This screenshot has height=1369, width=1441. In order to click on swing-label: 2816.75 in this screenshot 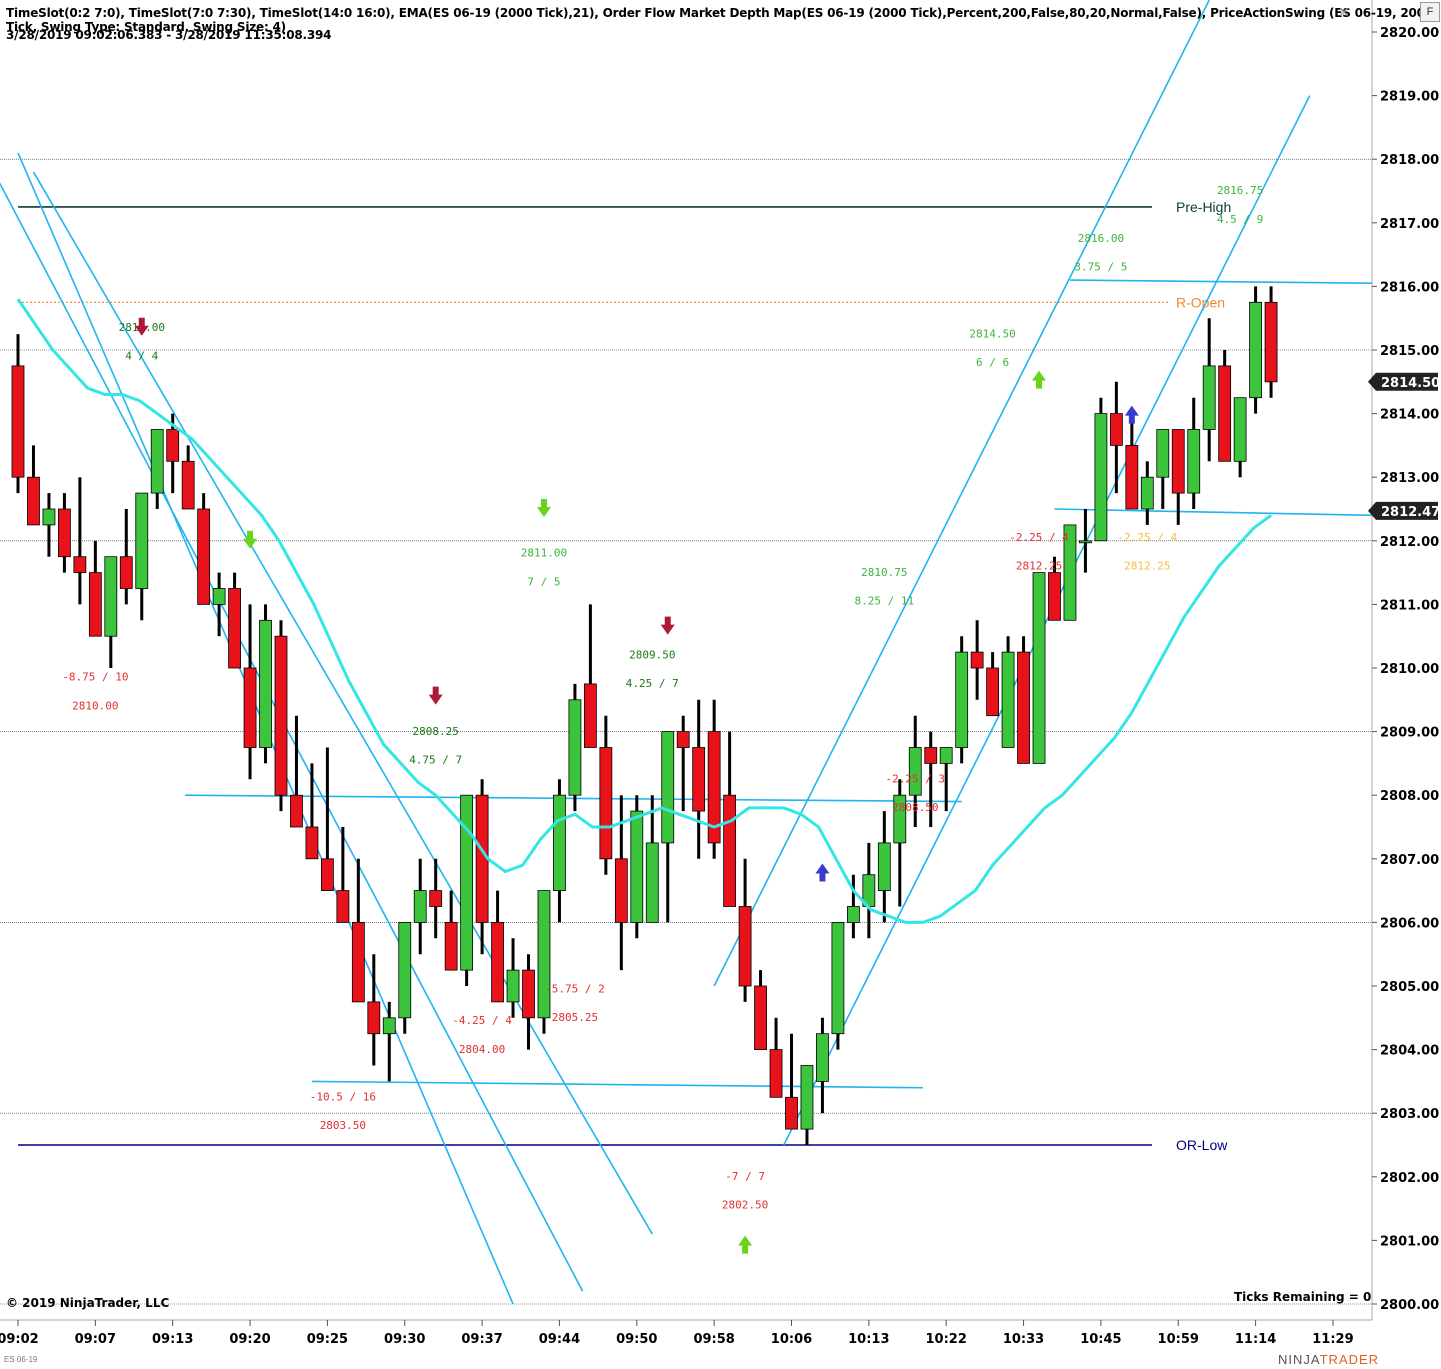, I will do `click(1240, 190)`.